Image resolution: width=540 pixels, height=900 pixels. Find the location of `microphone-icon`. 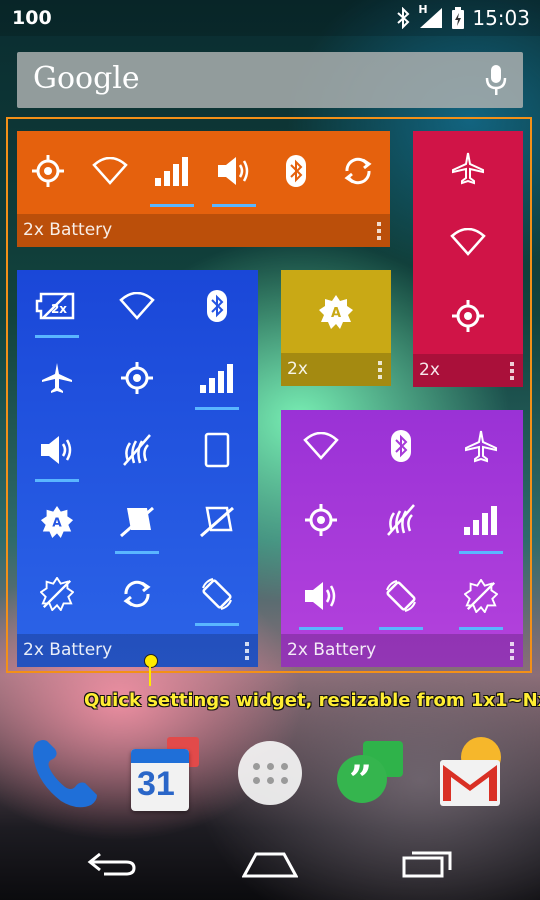

microphone-icon is located at coordinates (496, 82).